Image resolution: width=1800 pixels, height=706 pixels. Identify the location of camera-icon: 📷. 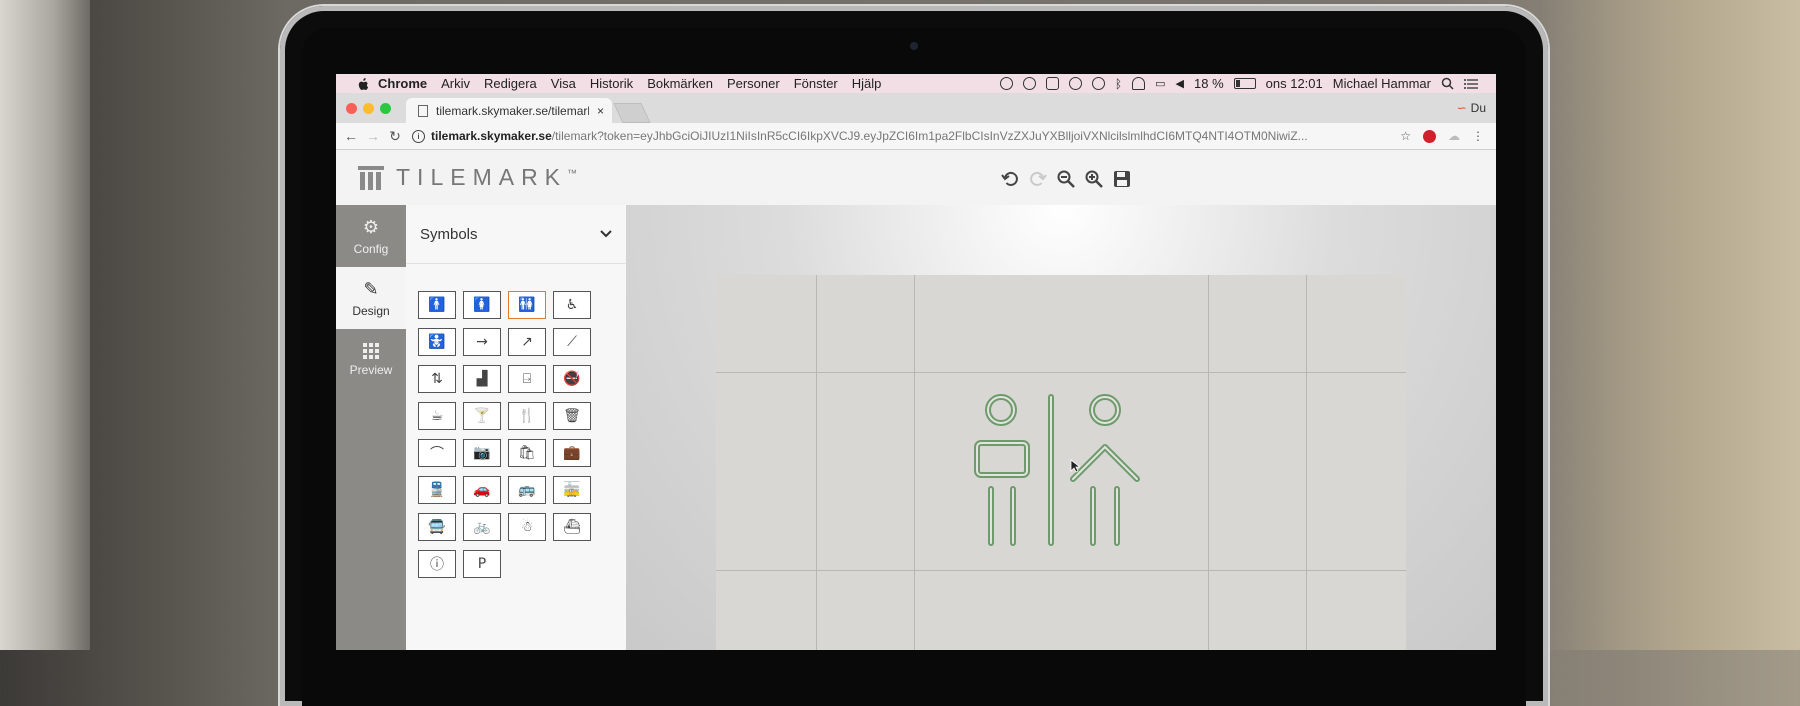
(482, 453).